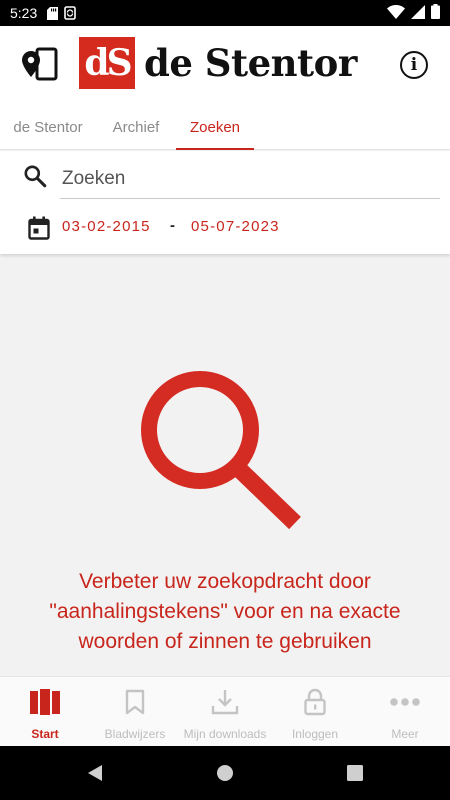 This screenshot has width=450, height=800. What do you see at coordinates (40, 64) in the screenshot?
I see `location-device-icon` at bounding box center [40, 64].